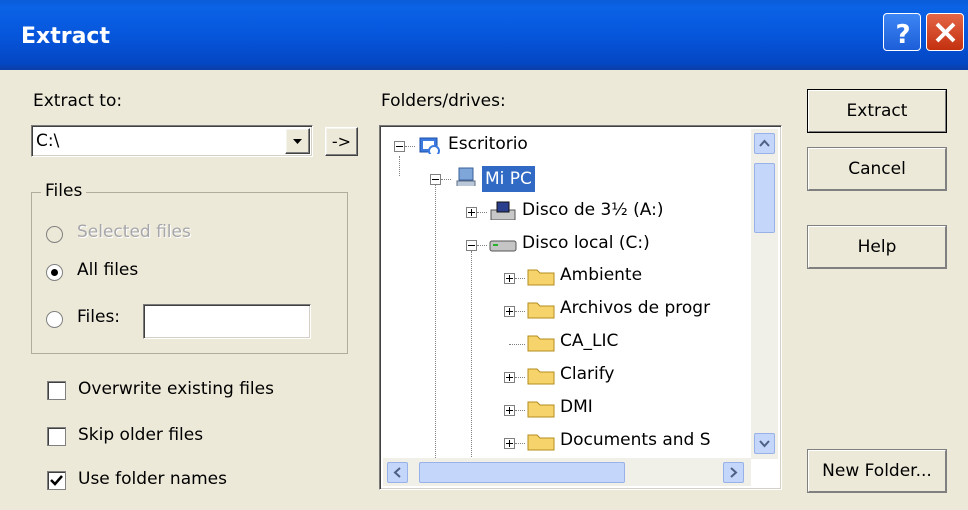 Image resolution: width=968 pixels, height=510 pixels. I want to click on title-help-button: ?, so click(902, 32).